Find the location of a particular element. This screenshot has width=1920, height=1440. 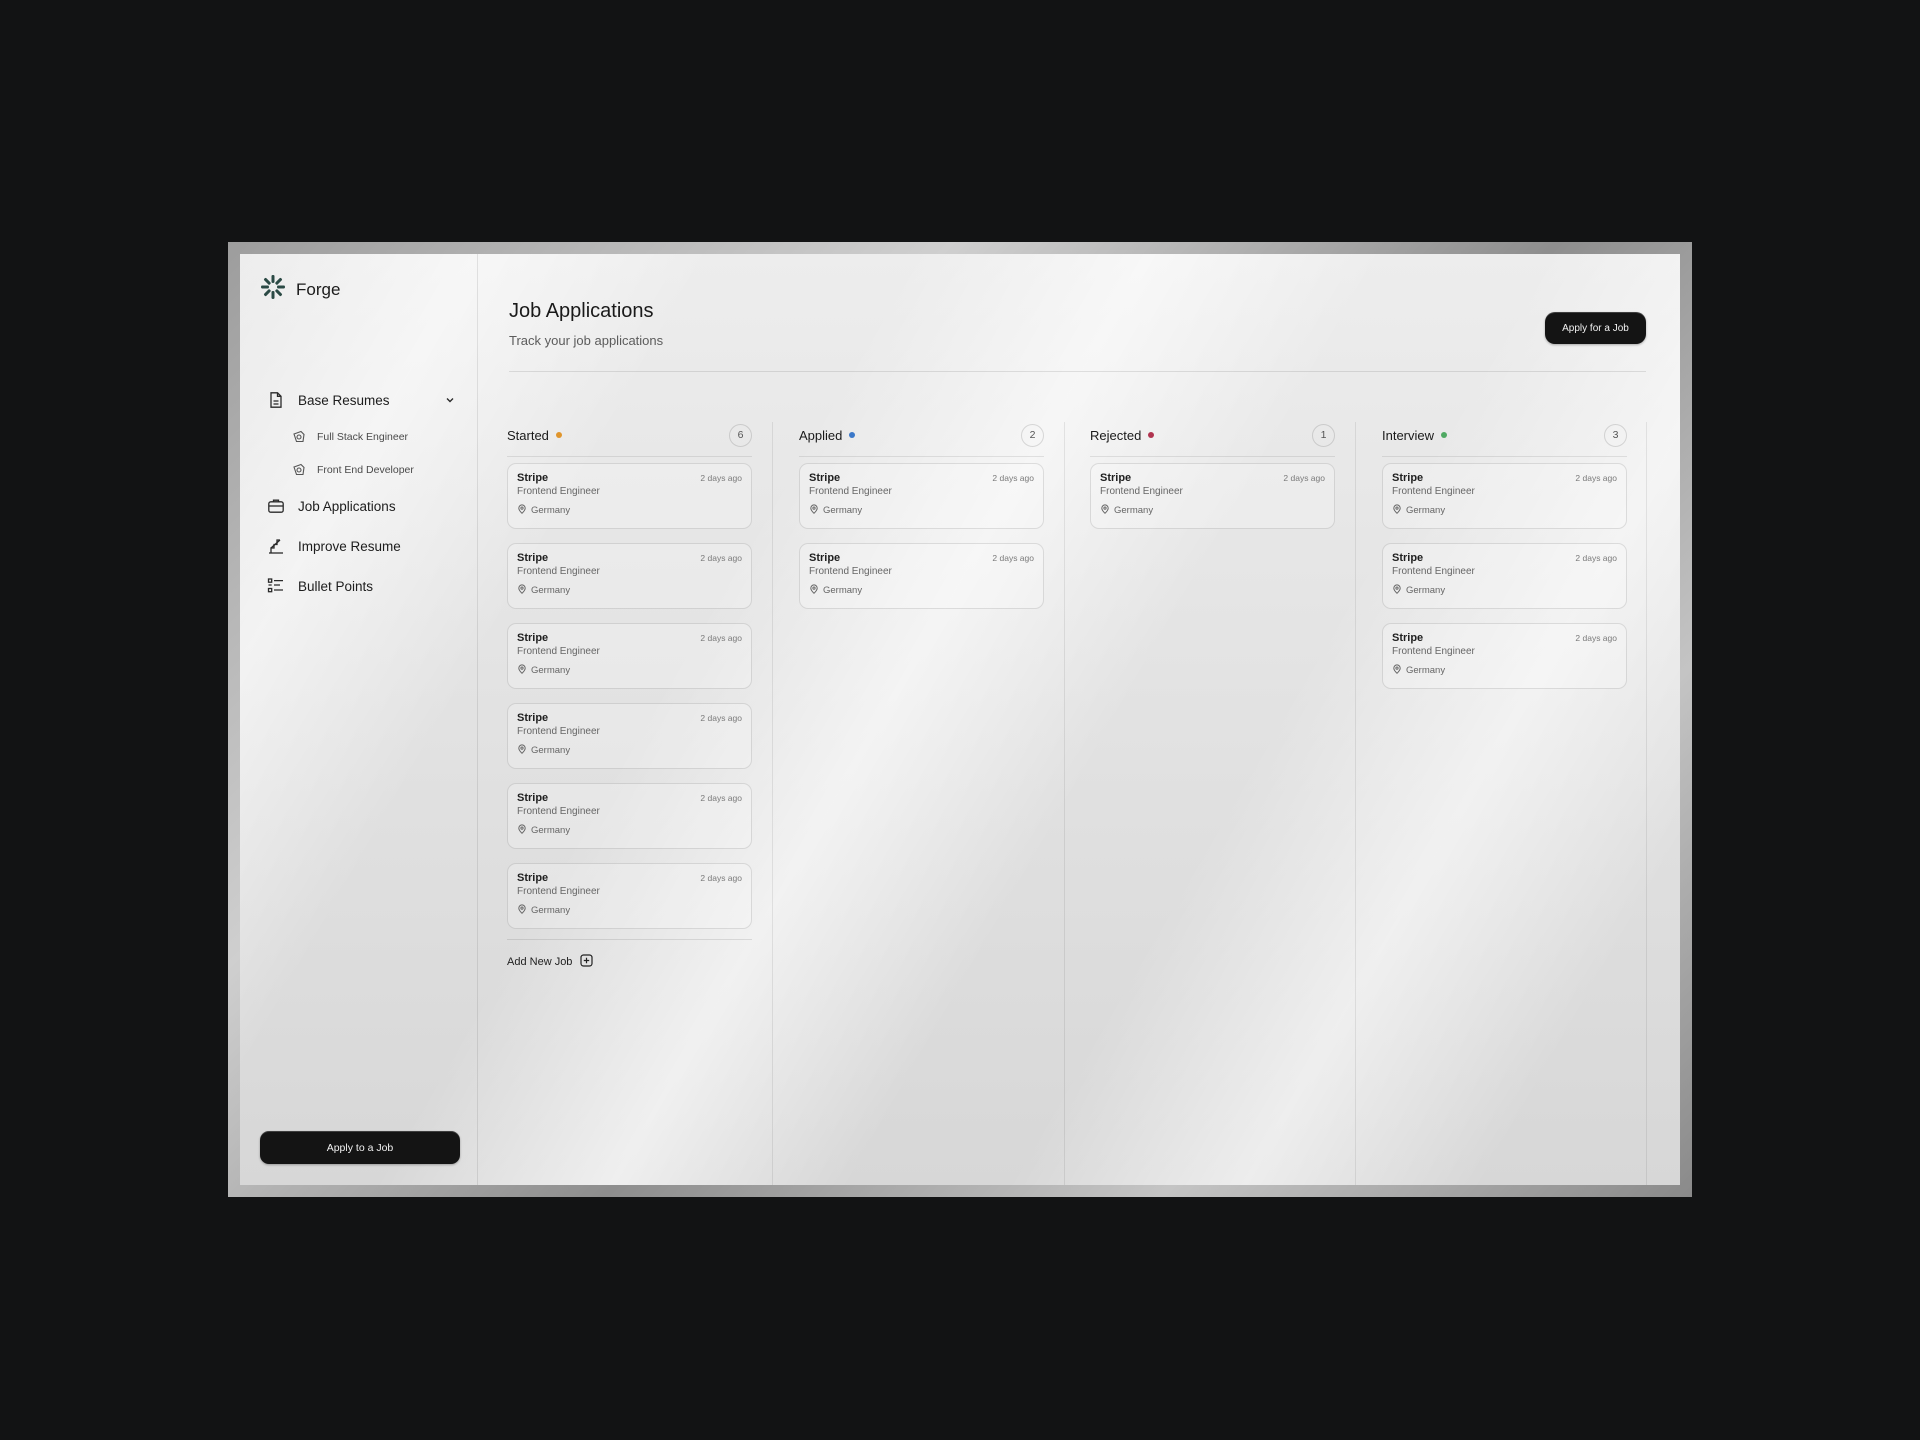

add-new-job-button: Add New Job is located at coordinates (629, 954).